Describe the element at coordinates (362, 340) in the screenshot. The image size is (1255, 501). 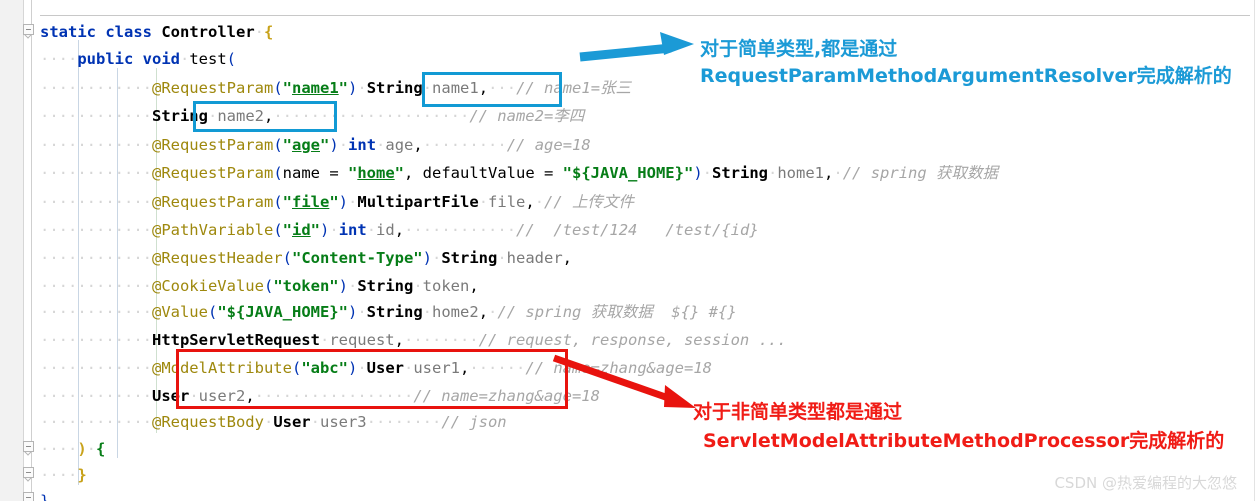
I see `code-token: request` at that location.